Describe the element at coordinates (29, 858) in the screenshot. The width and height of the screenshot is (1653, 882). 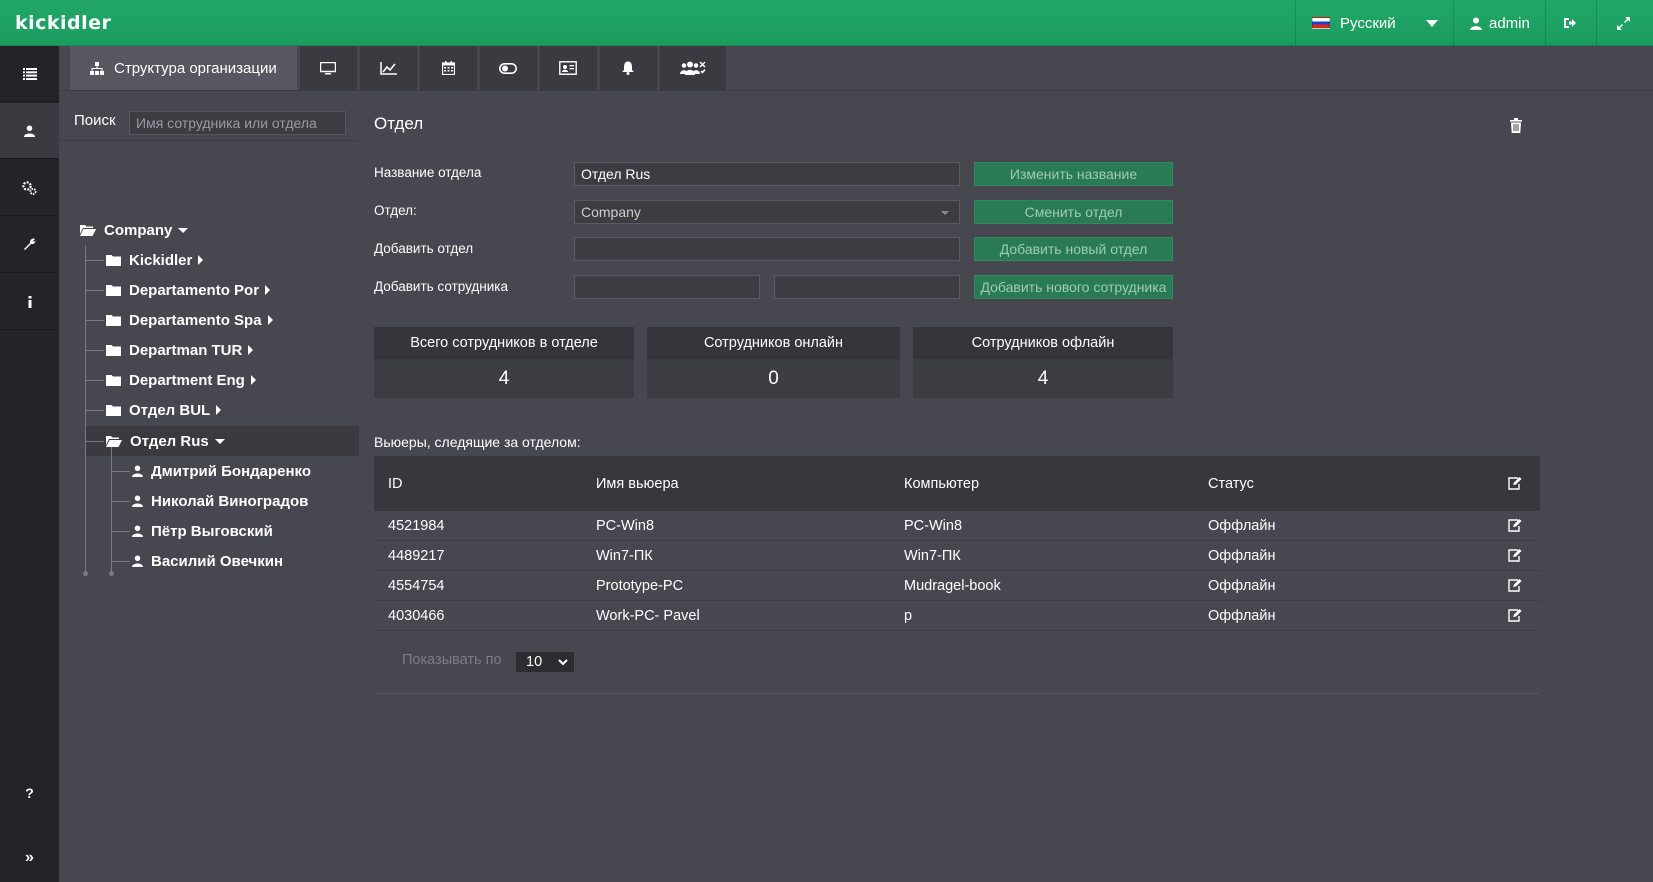
I see `expand-sidebar-button: »` at that location.